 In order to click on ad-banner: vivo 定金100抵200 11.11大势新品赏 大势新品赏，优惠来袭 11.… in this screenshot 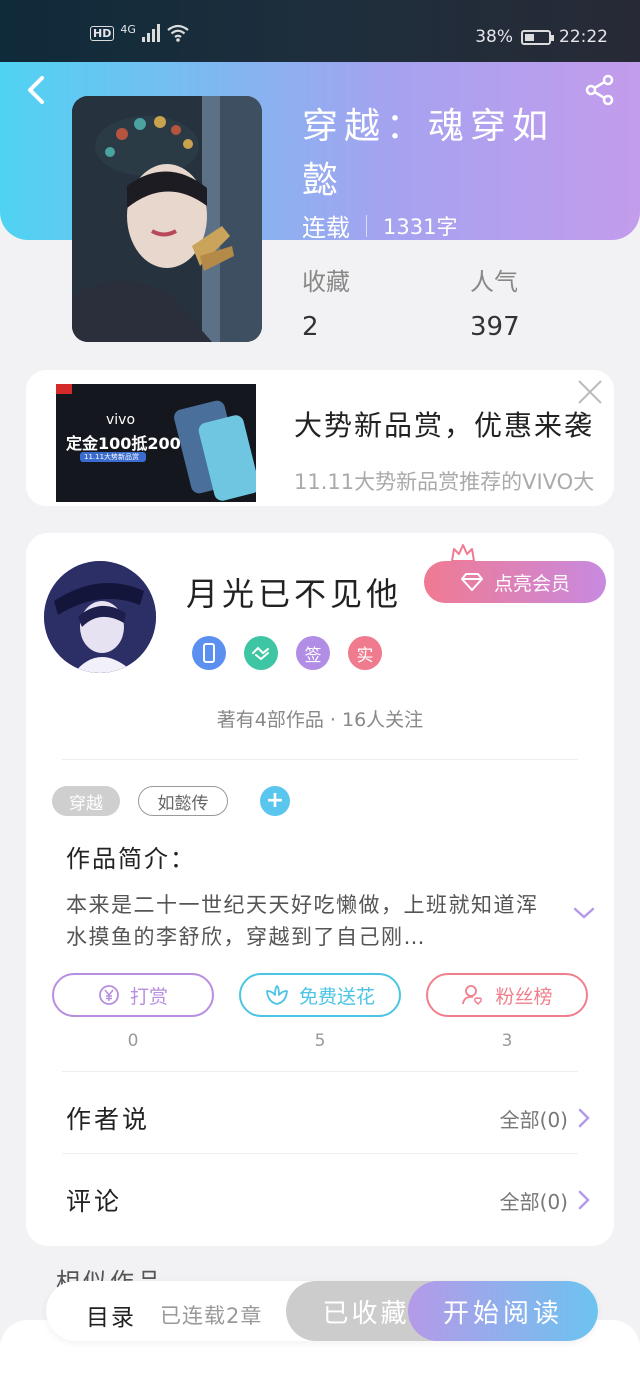, I will do `click(320, 438)`.